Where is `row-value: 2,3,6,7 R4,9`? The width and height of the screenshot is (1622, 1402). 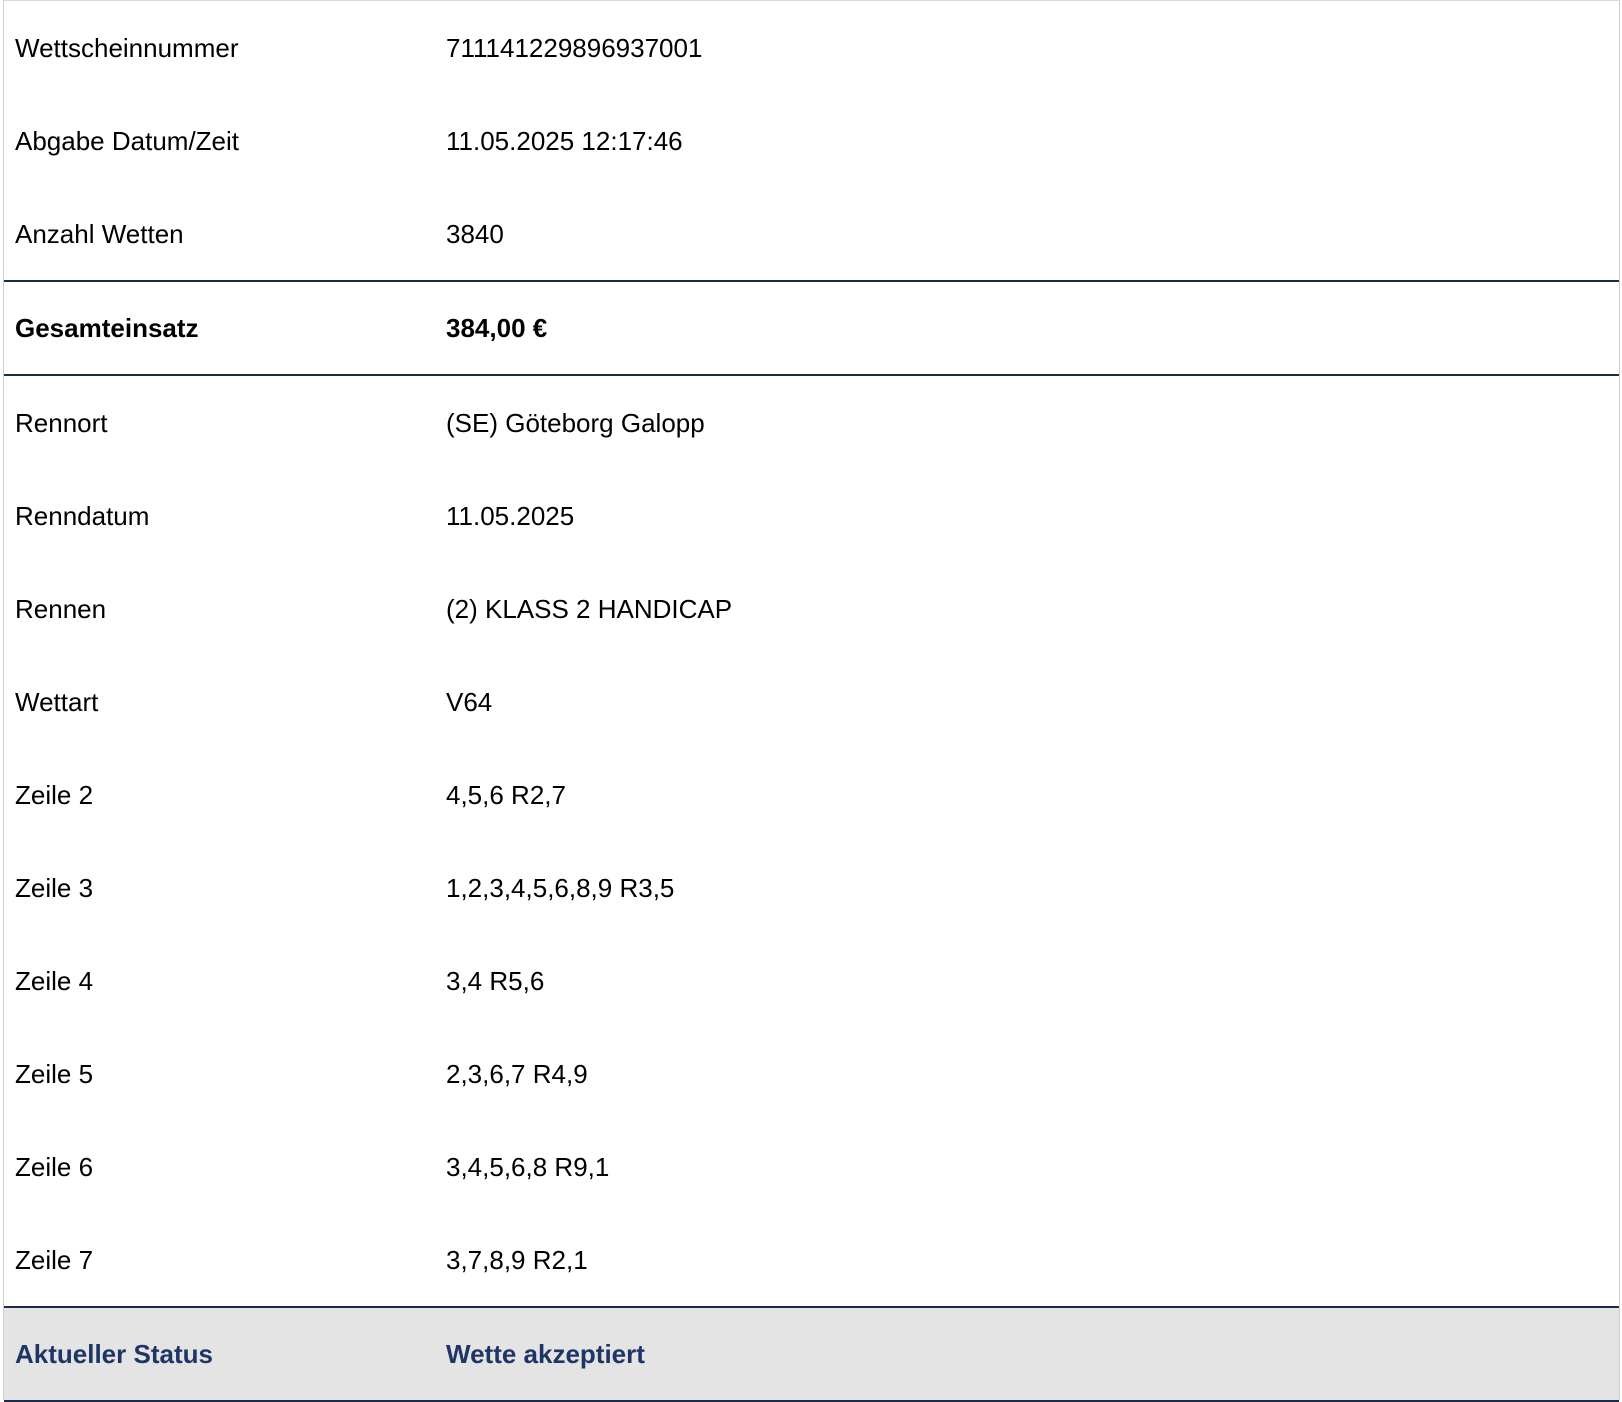
row-value: 2,3,6,7 R4,9 is located at coordinates (517, 1073).